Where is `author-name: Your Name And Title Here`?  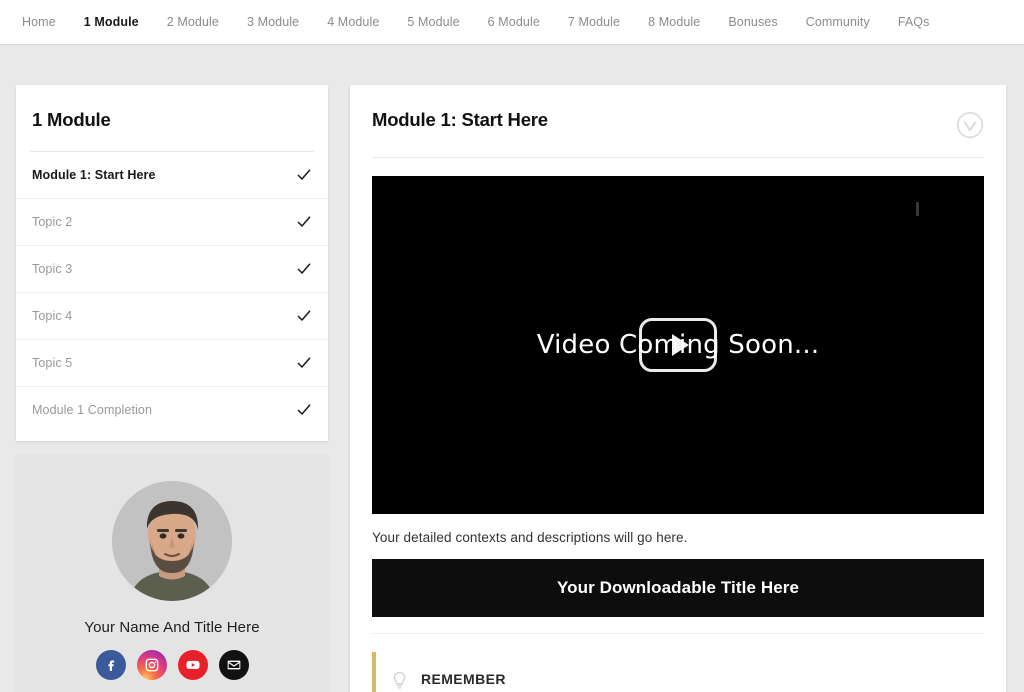
author-name: Your Name And Title Here is located at coordinates (172, 627).